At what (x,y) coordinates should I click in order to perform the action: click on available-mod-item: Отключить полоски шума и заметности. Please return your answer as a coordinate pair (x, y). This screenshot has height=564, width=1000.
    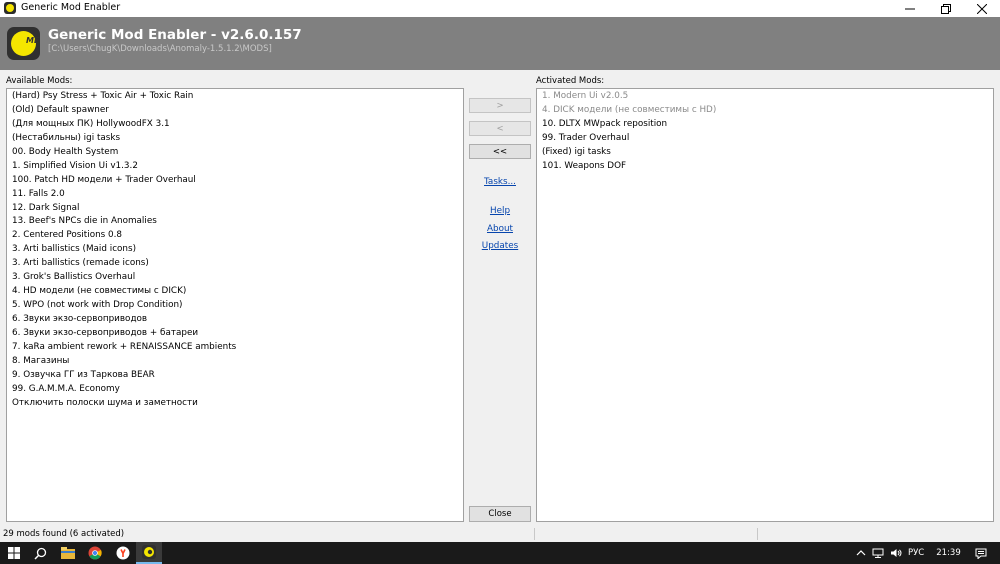
    Looking at the image, I should click on (235, 404).